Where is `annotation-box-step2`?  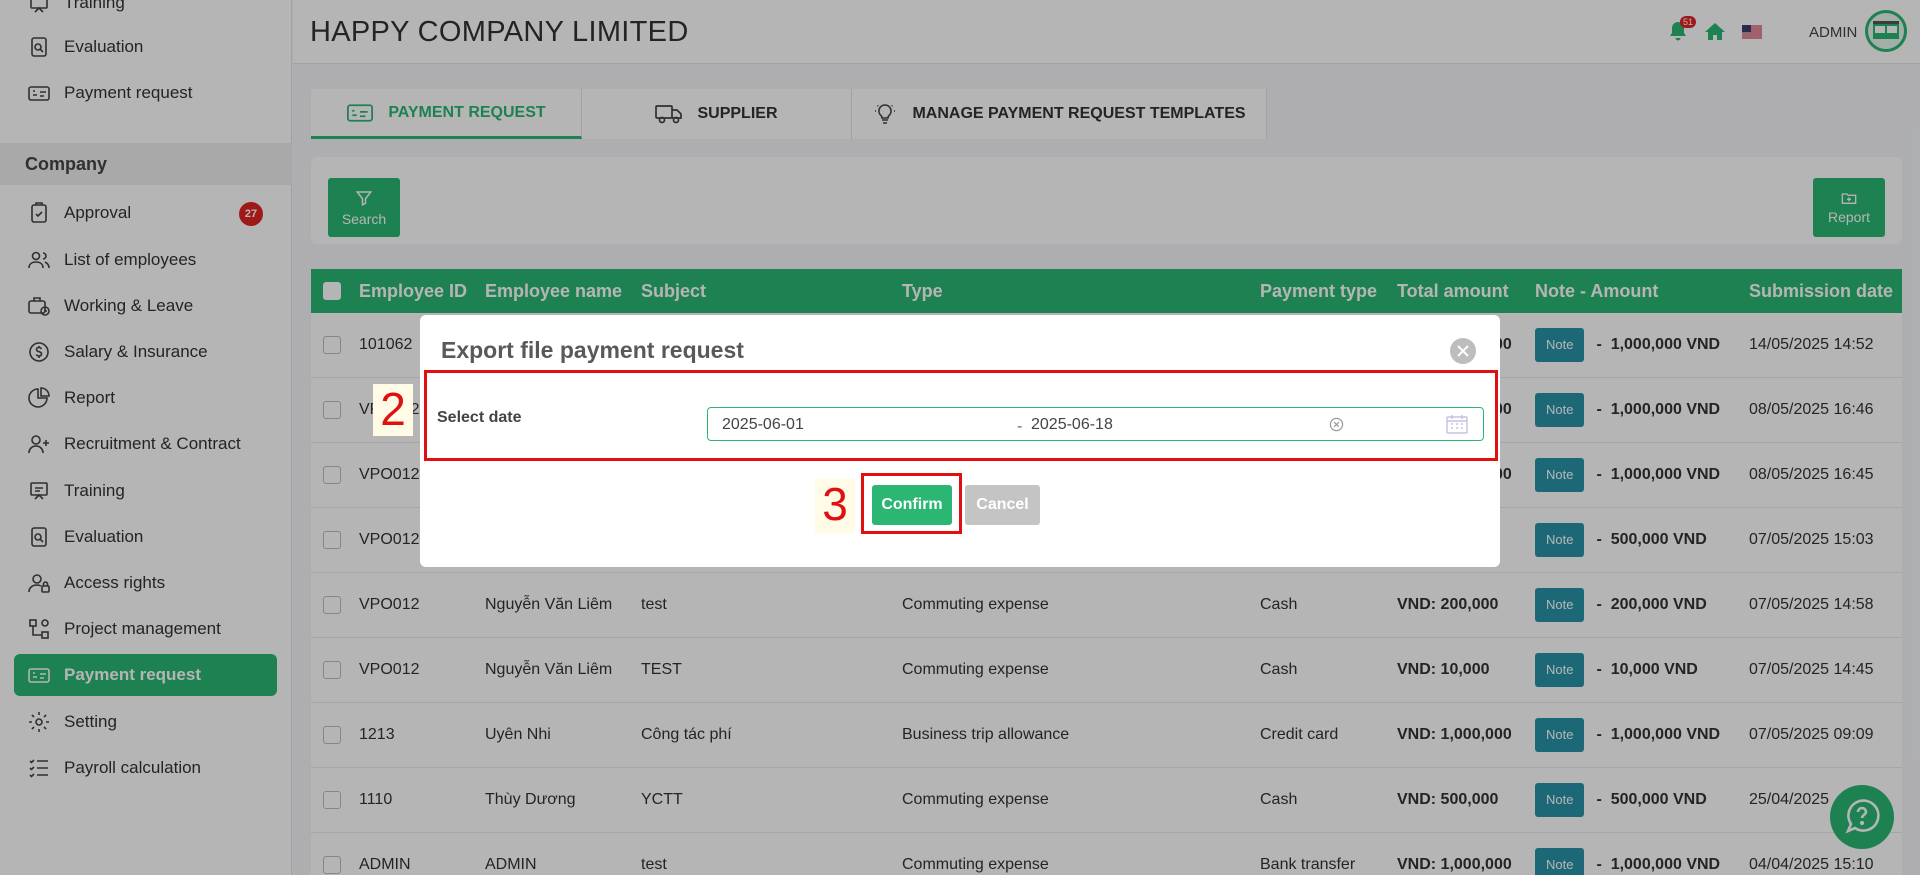
annotation-box-step2 is located at coordinates (961, 415).